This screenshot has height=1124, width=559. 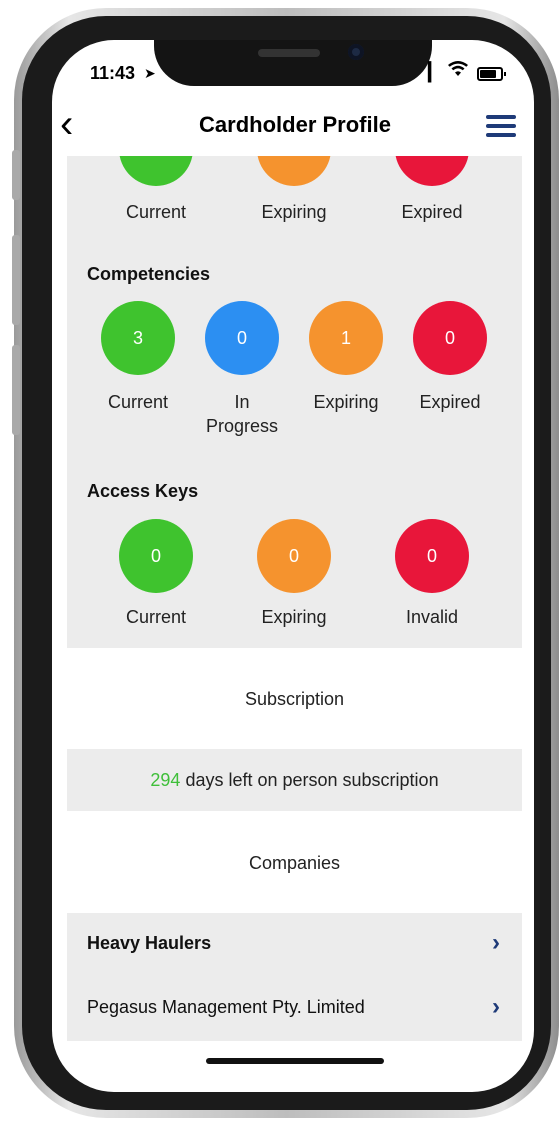 I want to click on notch, so click(x=293, y=63).